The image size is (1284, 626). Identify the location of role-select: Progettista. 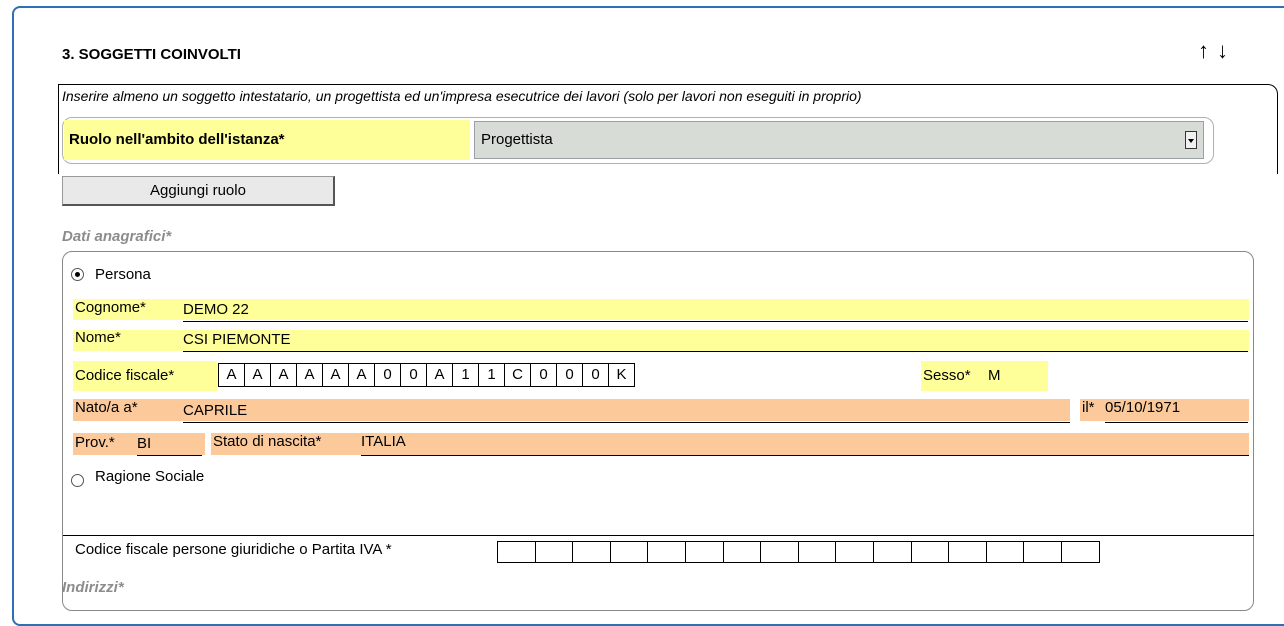
(839, 140).